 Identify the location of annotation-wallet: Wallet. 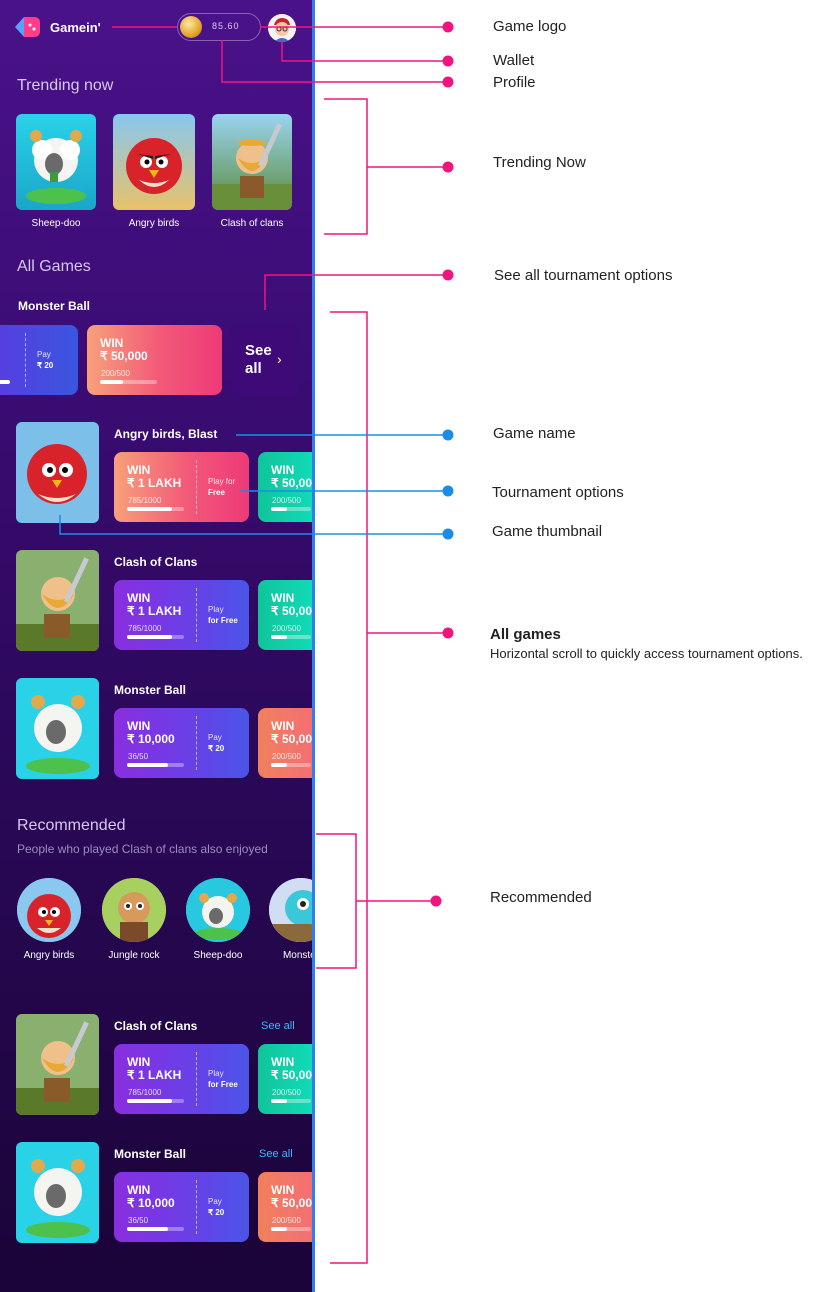
(514, 60).